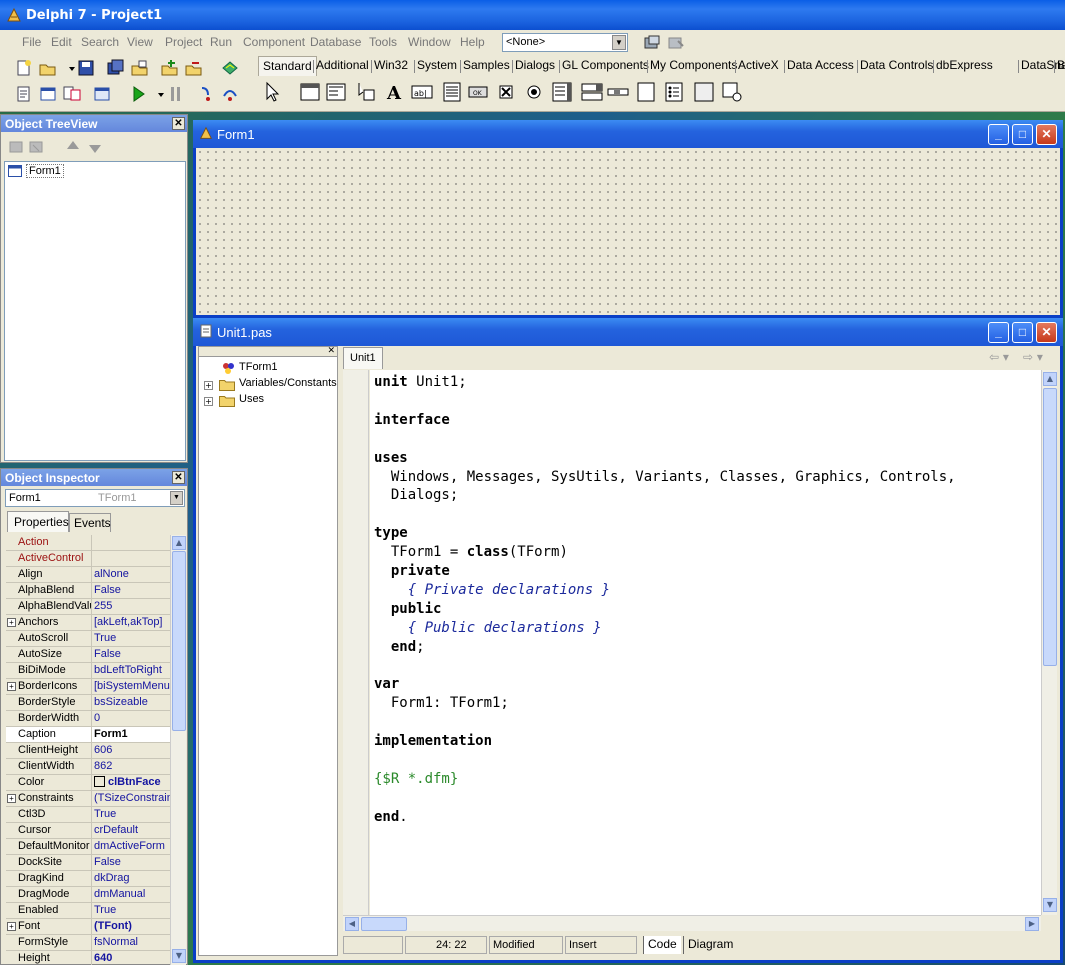 Image resolution: width=1065 pixels, height=965 pixels. Describe the element at coordinates (592, 92) in the screenshot. I see `combobox-icon` at that location.